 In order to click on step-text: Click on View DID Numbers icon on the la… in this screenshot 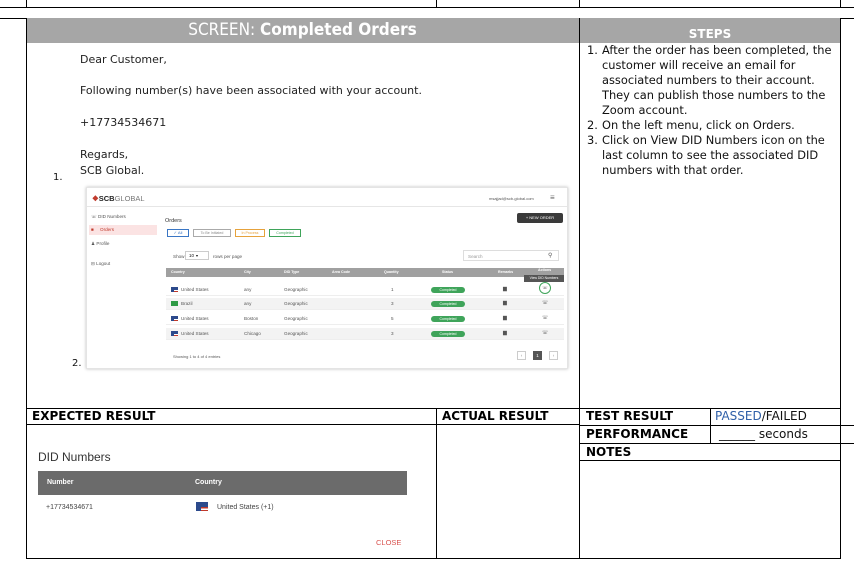, I will do `click(713, 155)`.